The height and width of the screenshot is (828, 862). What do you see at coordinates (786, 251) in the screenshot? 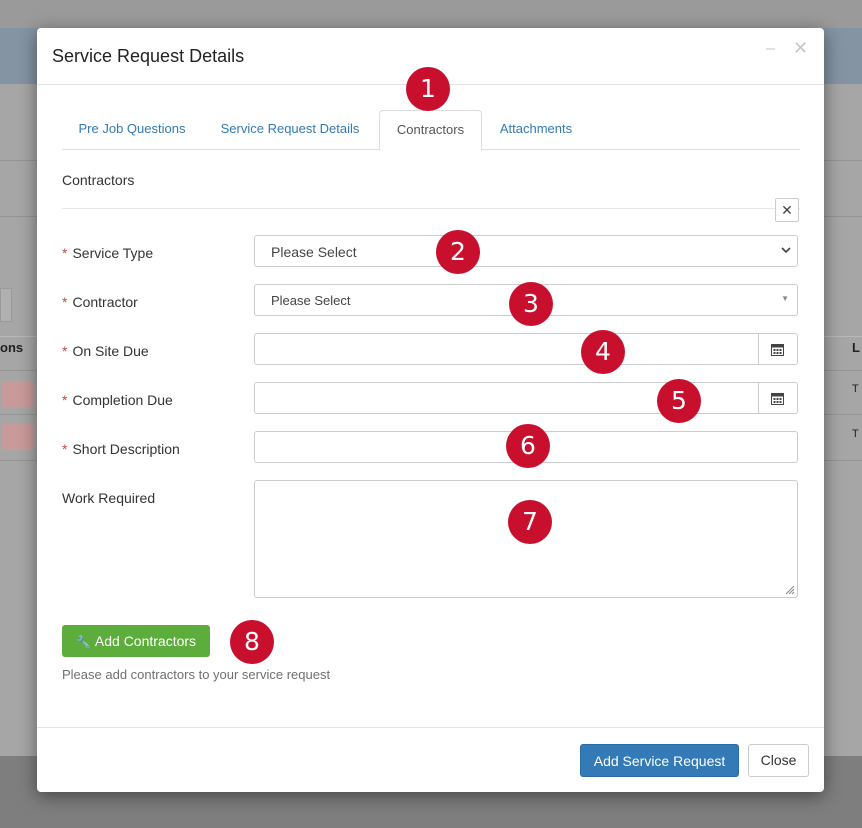
I see `chevron-down-icon` at bounding box center [786, 251].